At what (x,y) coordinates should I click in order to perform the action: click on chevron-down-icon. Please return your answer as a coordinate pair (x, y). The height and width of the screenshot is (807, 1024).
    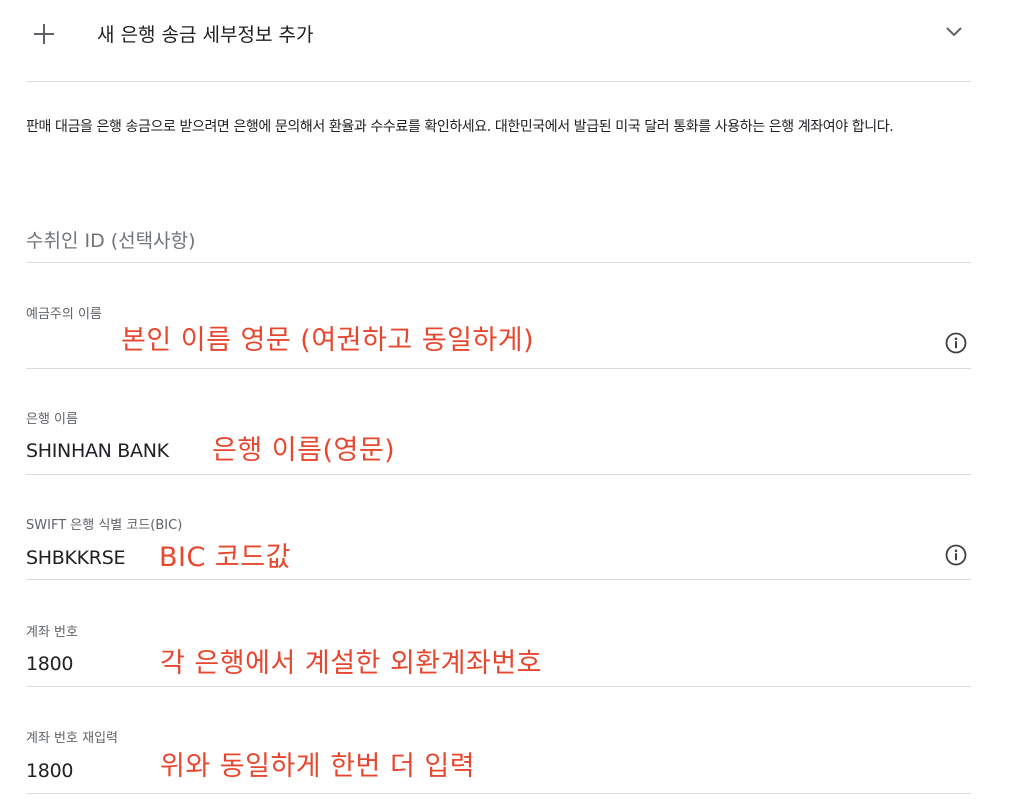
    Looking at the image, I should click on (954, 32).